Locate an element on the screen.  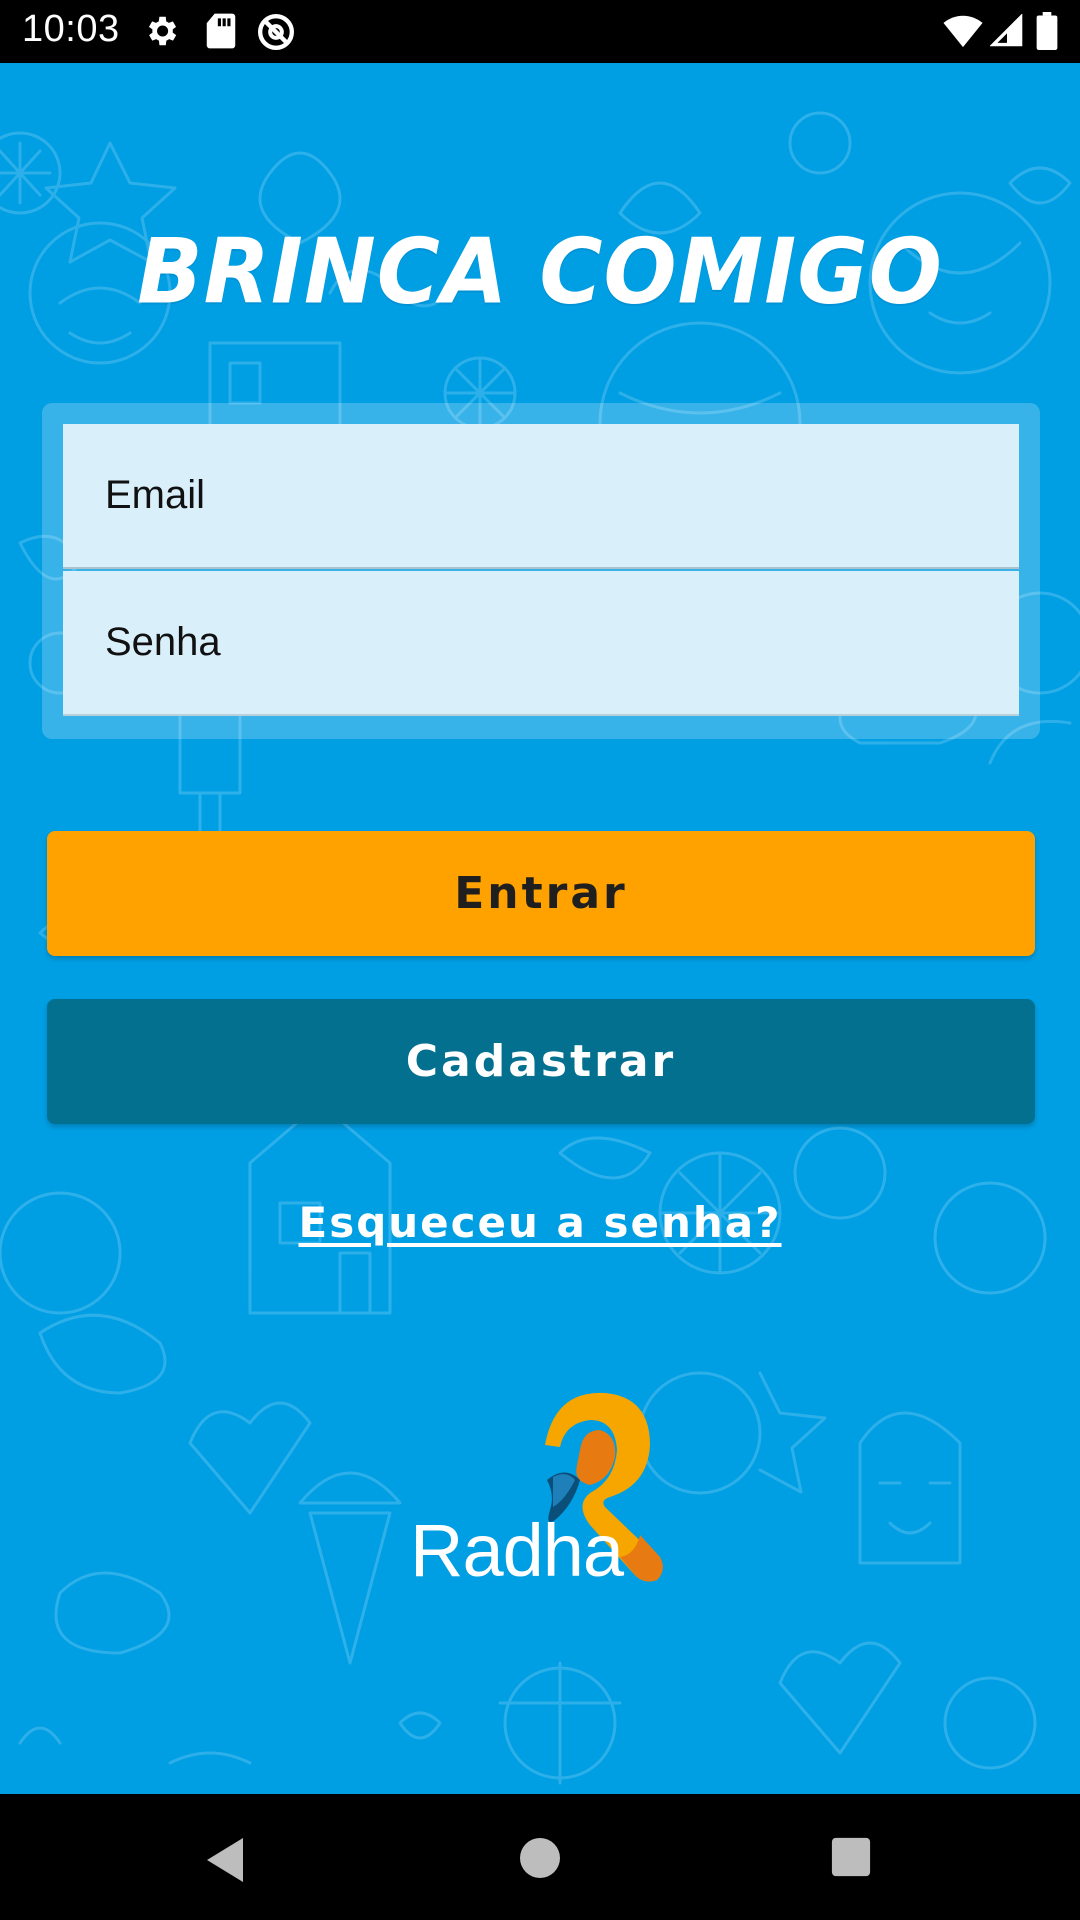
password-input is located at coordinates (541, 642).